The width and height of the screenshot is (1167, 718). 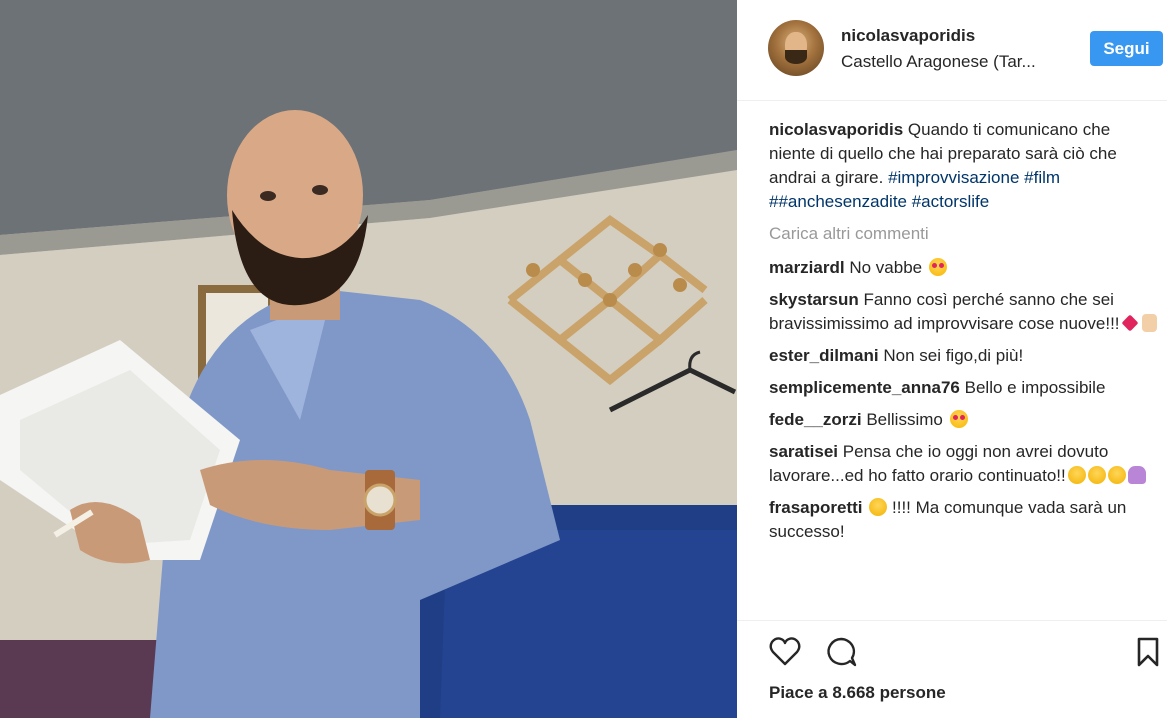 What do you see at coordinates (1116, 475) in the screenshot?
I see `weary-emoji-icon` at bounding box center [1116, 475].